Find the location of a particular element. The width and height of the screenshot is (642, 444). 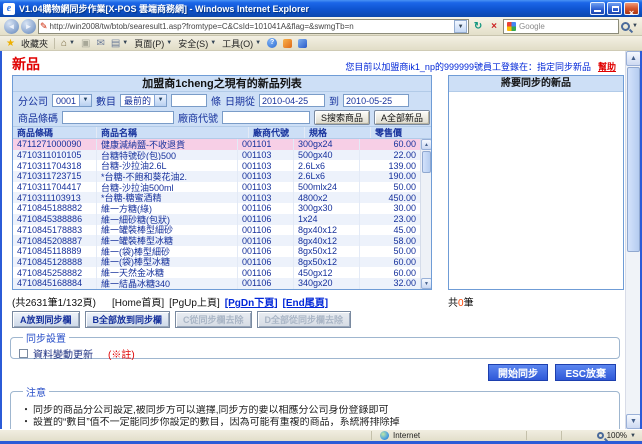

count-select: 最前的 ▼ is located at coordinates (144, 100).